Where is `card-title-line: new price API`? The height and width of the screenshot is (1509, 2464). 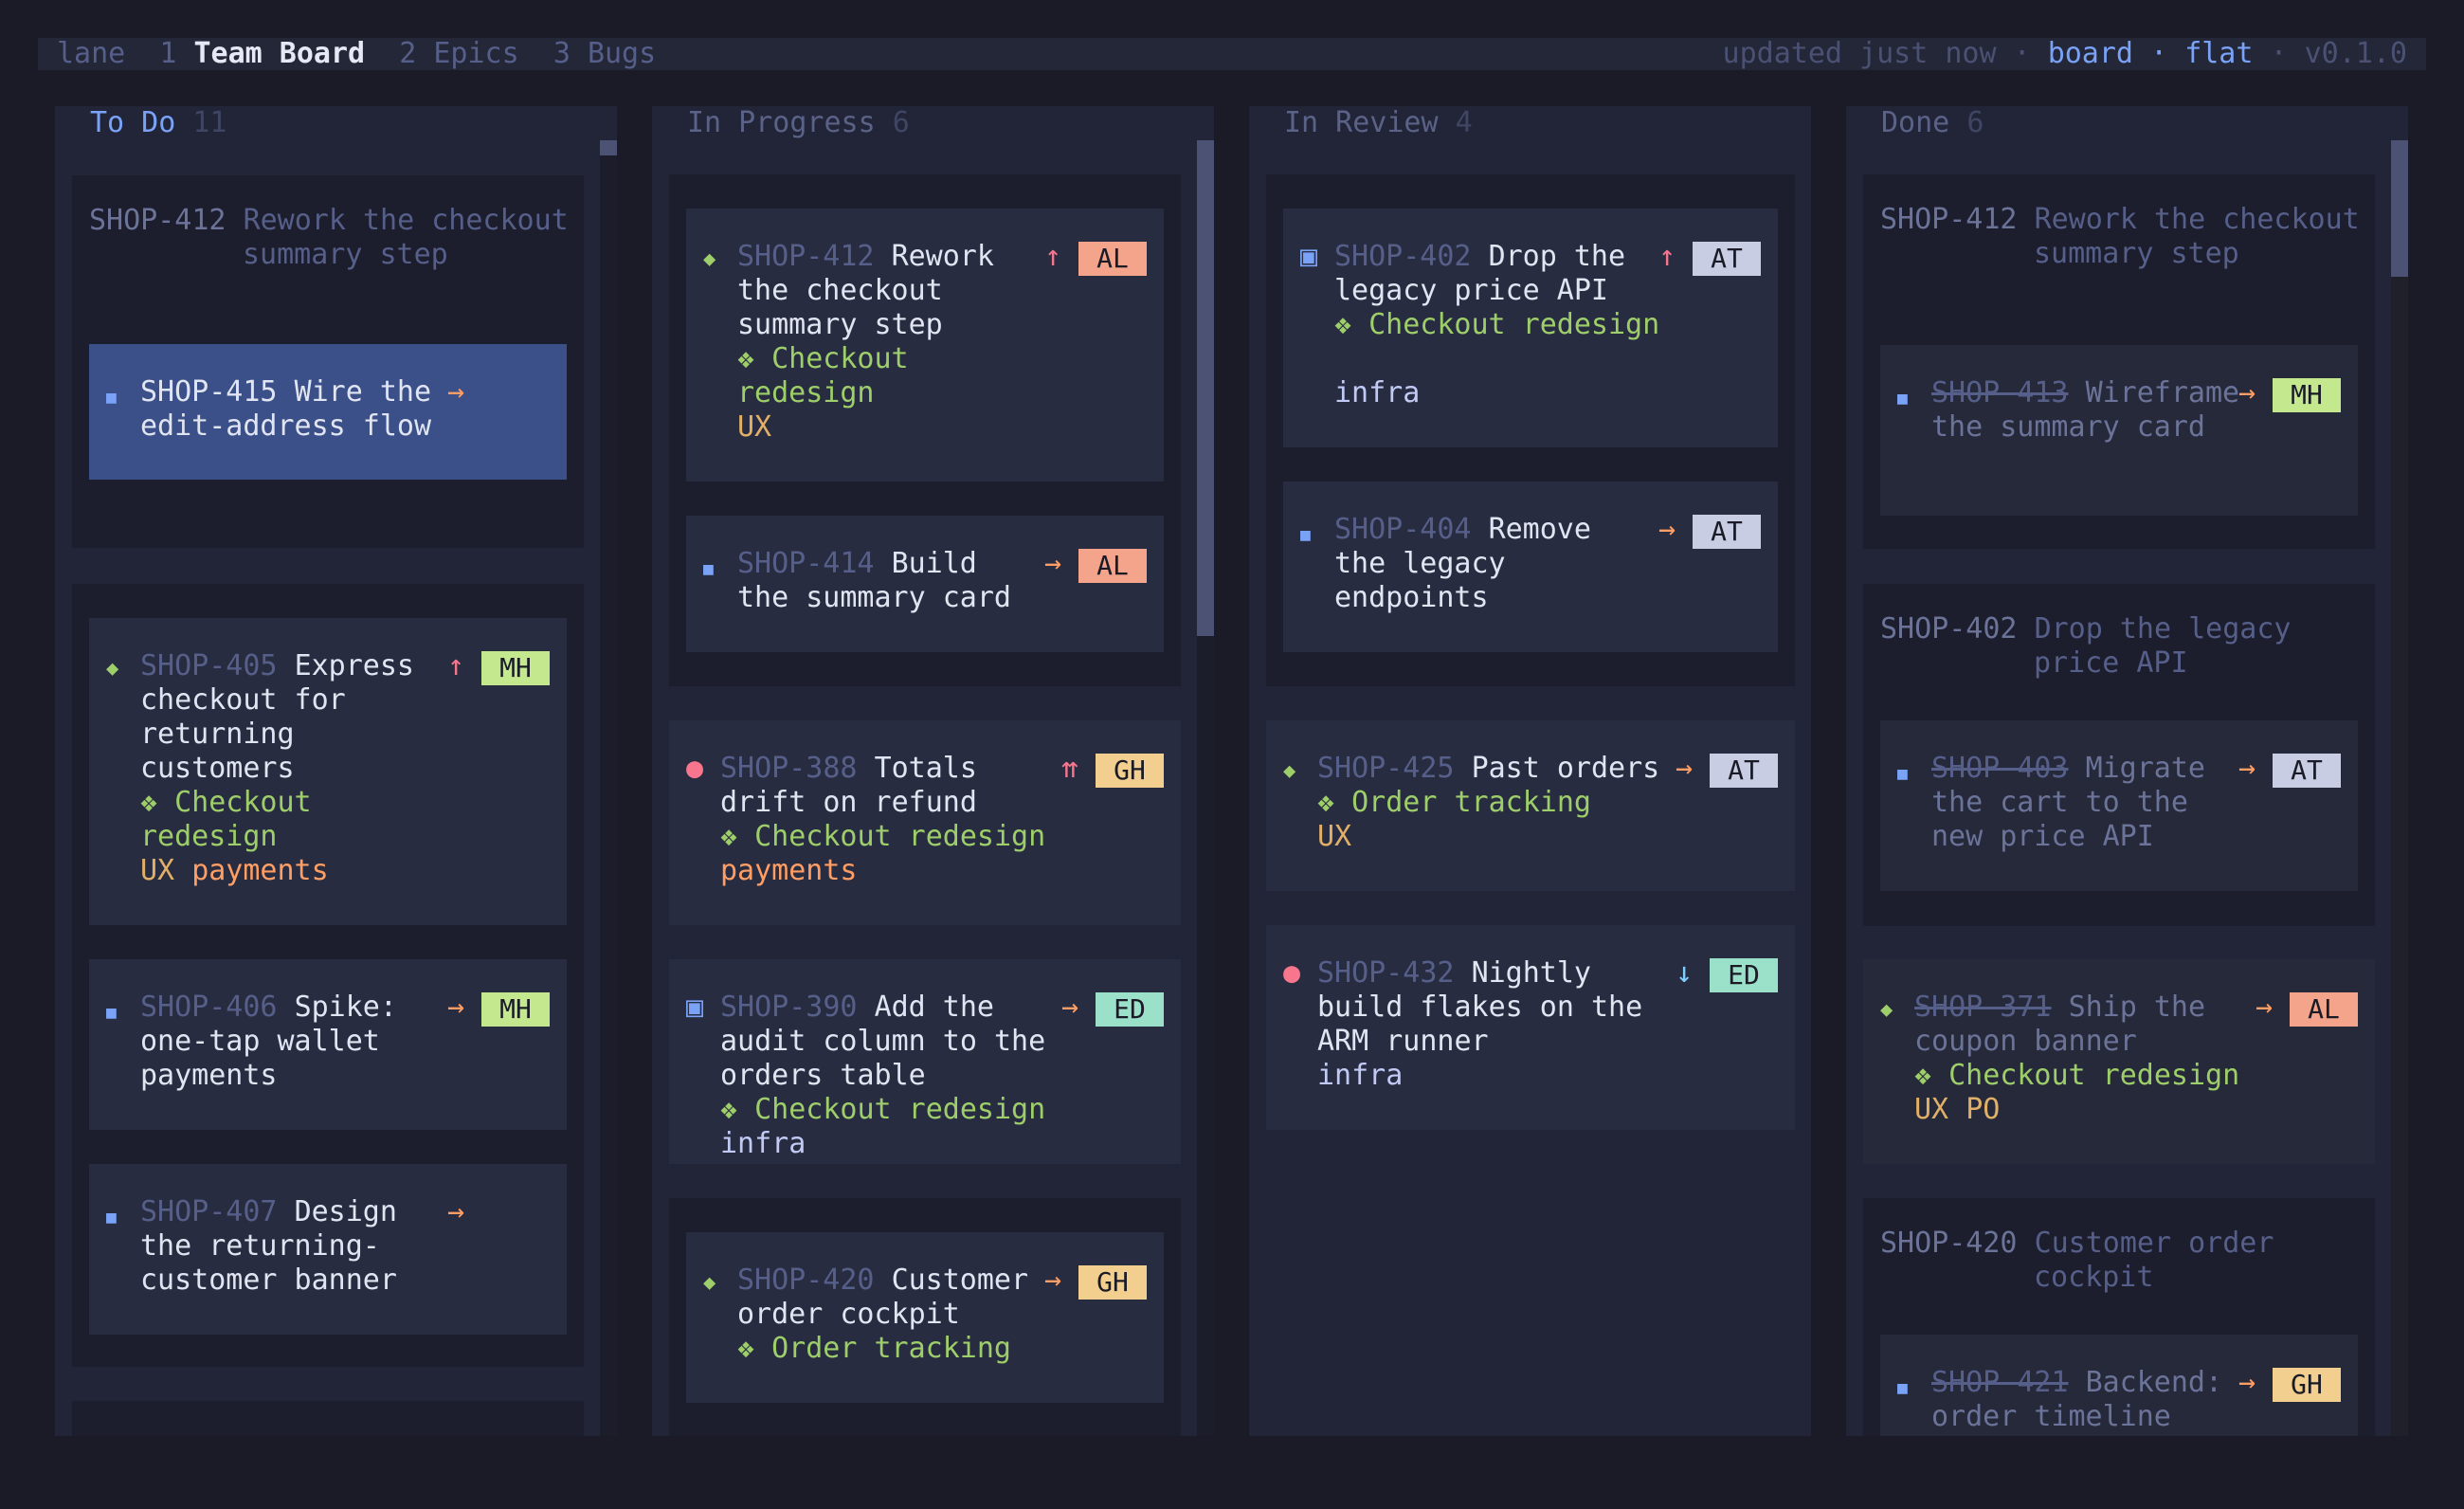
card-title-line: new price API is located at coordinates (2042, 836).